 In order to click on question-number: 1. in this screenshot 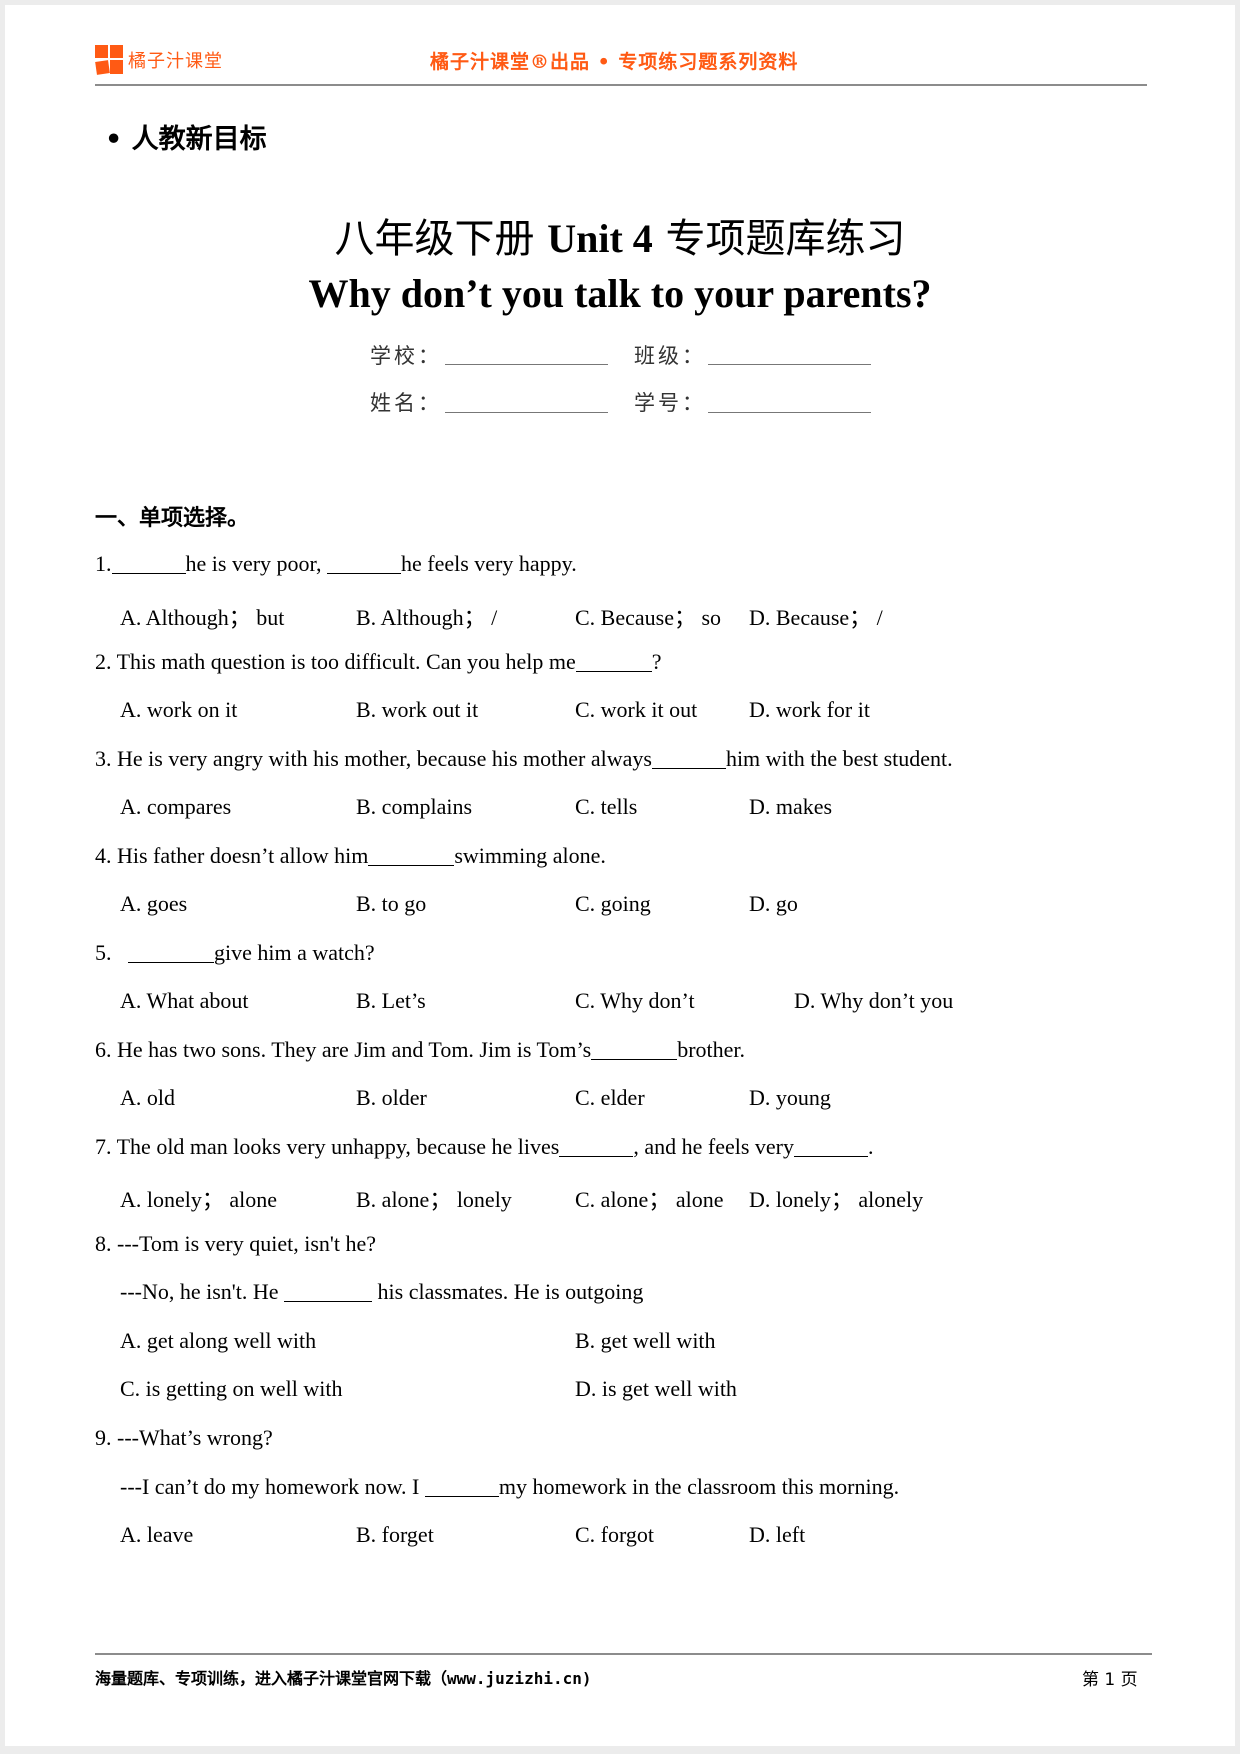, I will do `click(103, 563)`.